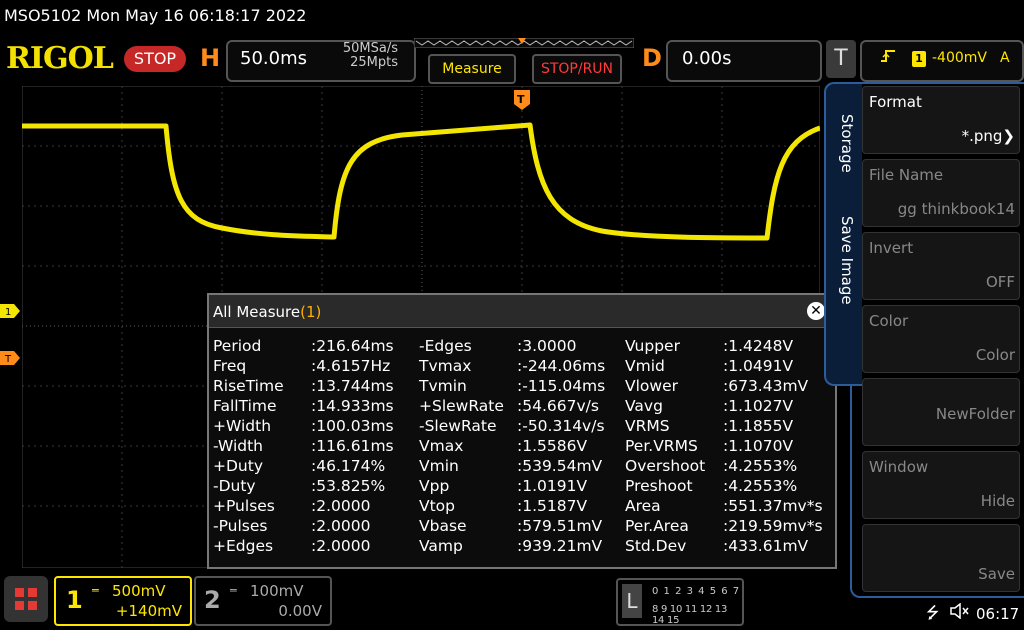 The width and height of the screenshot is (1024, 630). What do you see at coordinates (680, 602) in the screenshot?
I see `logic-analyzer-settings: L 0 1 2 3 4 5 6 7 8 9 10 11 12 13 14 15` at bounding box center [680, 602].